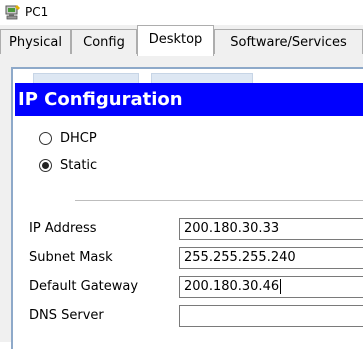  What do you see at coordinates (240, 257) in the screenshot?
I see `subnet-mask-value: 255.255.255.240` at bounding box center [240, 257].